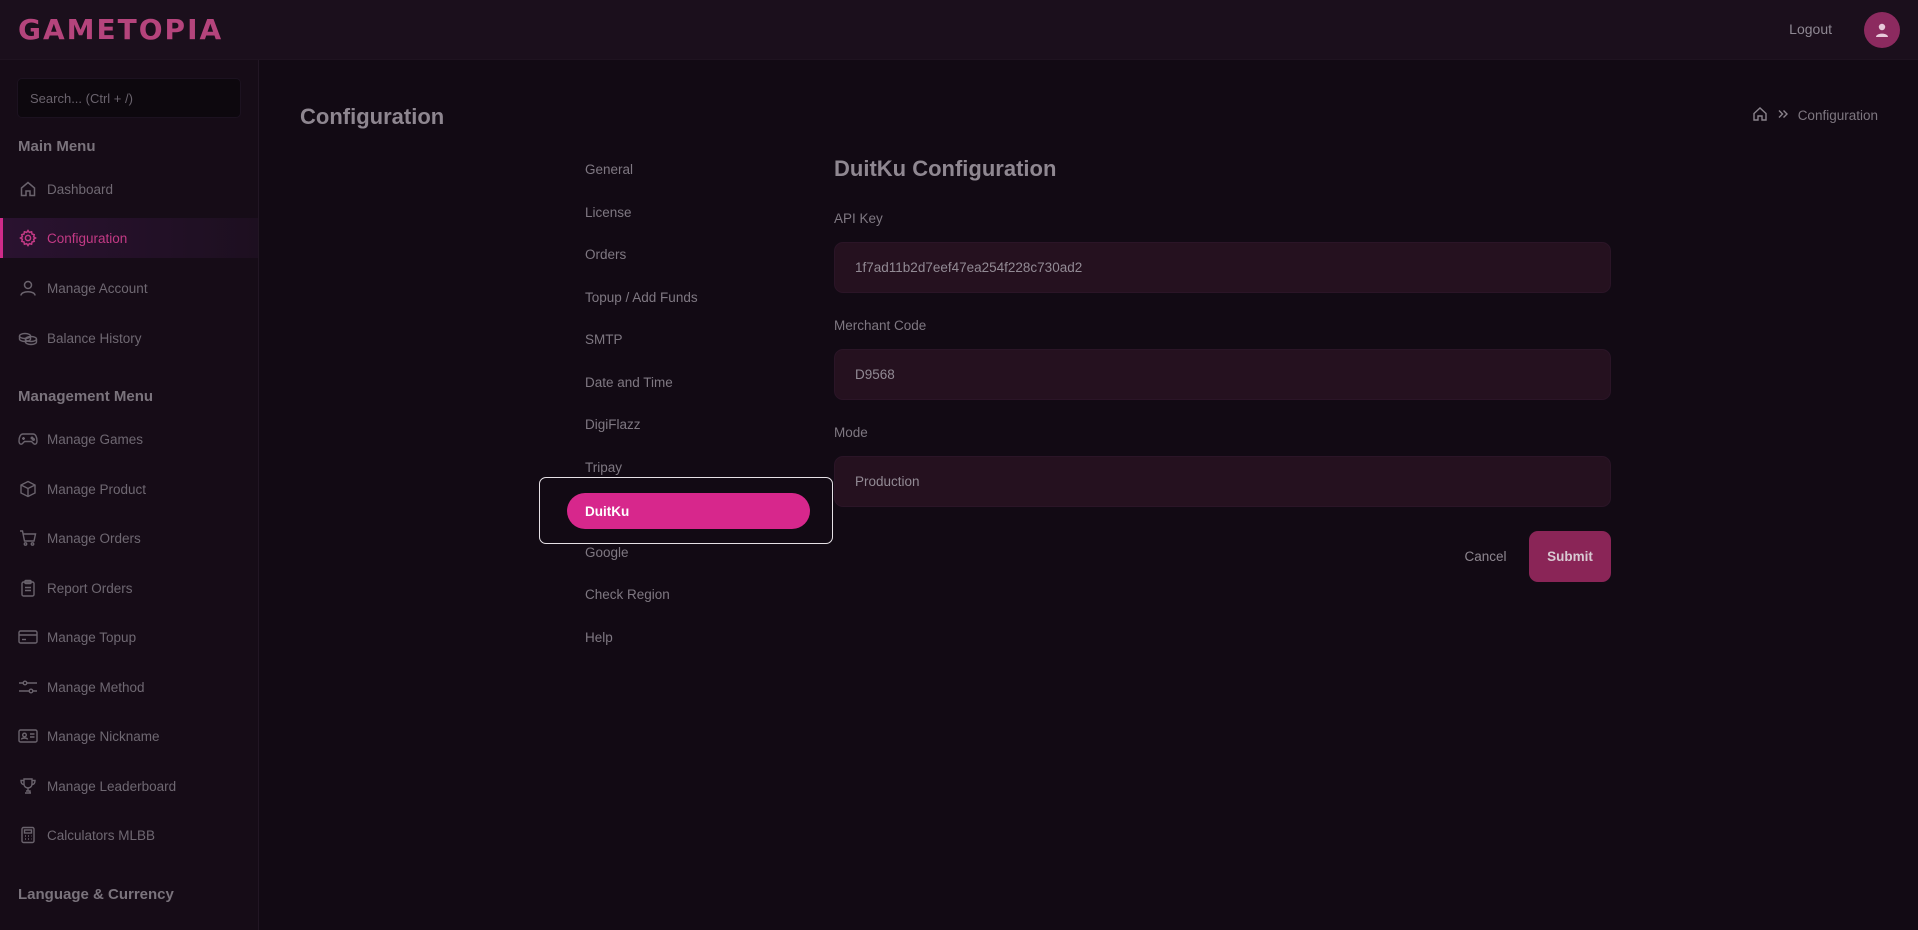  What do you see at coordinates (688, 511) in the screenshot?
I see `config-menu-duitku: DuitKu` at bounding box center [688, 511].